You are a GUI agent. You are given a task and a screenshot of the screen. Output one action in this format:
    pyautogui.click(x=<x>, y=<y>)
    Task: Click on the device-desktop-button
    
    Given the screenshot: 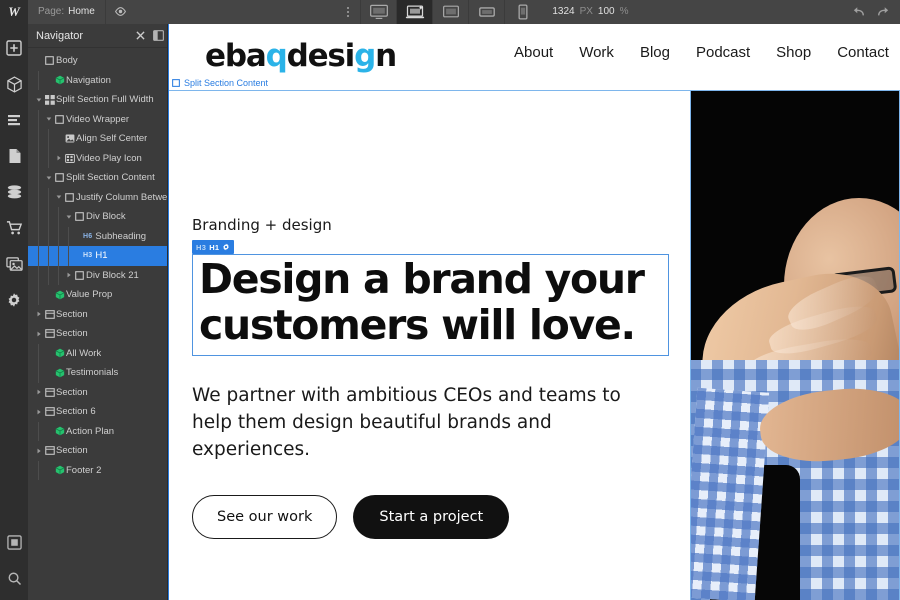 What is the action you would take?
    pyautogui.click(x=378, y=12)
    